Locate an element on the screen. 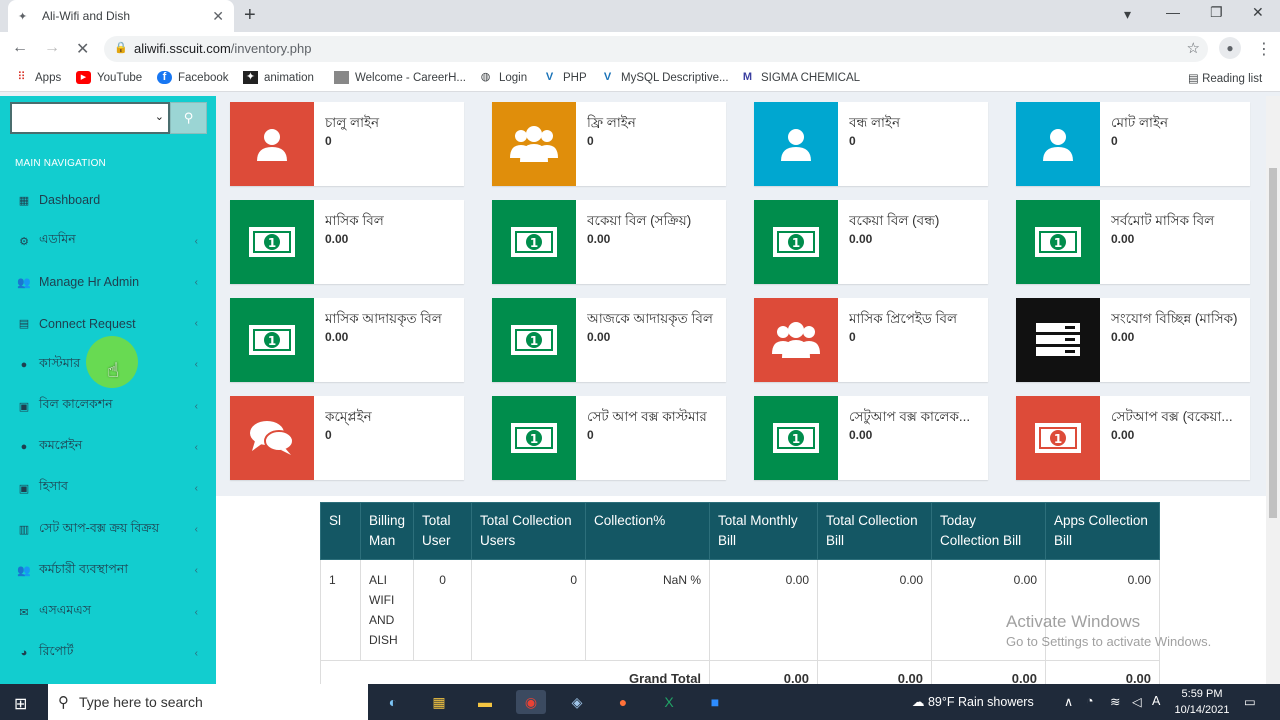 The height and width of the screenshot is (720, 1280). hand-cursor-icon: ☝ is located at coordinates (113, 371).